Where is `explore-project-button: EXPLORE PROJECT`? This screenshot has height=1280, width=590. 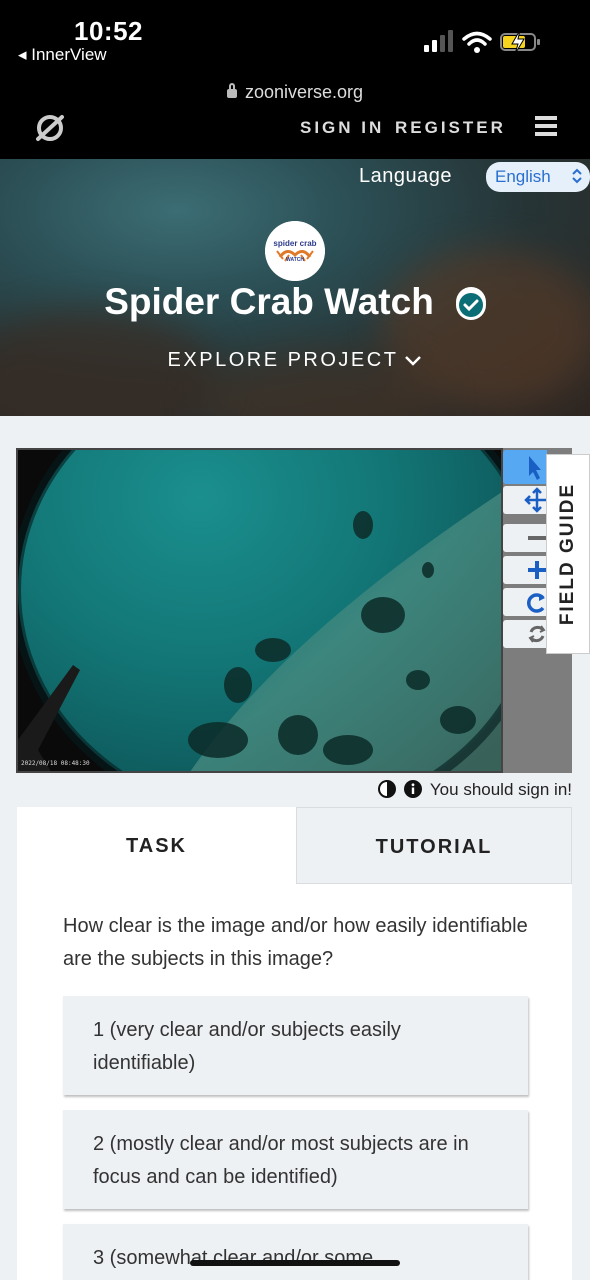
explore-project-button: EXPLORE PROJECT is located at coordinates (295, 360).